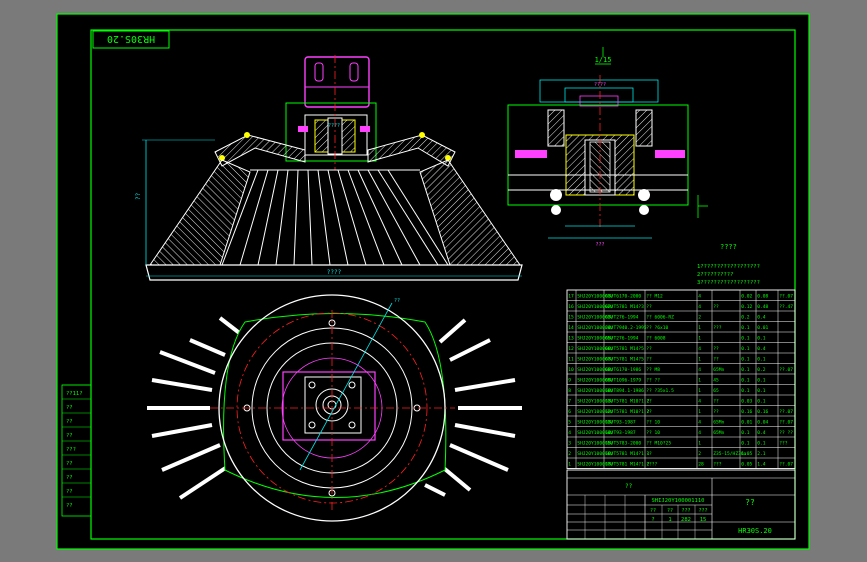 Image resolution: width=867 pixels, height=562 pixels. Describe the element at coordinates (786, 307) in the screenshot. I see `bom-cell: ??.47` at that location.